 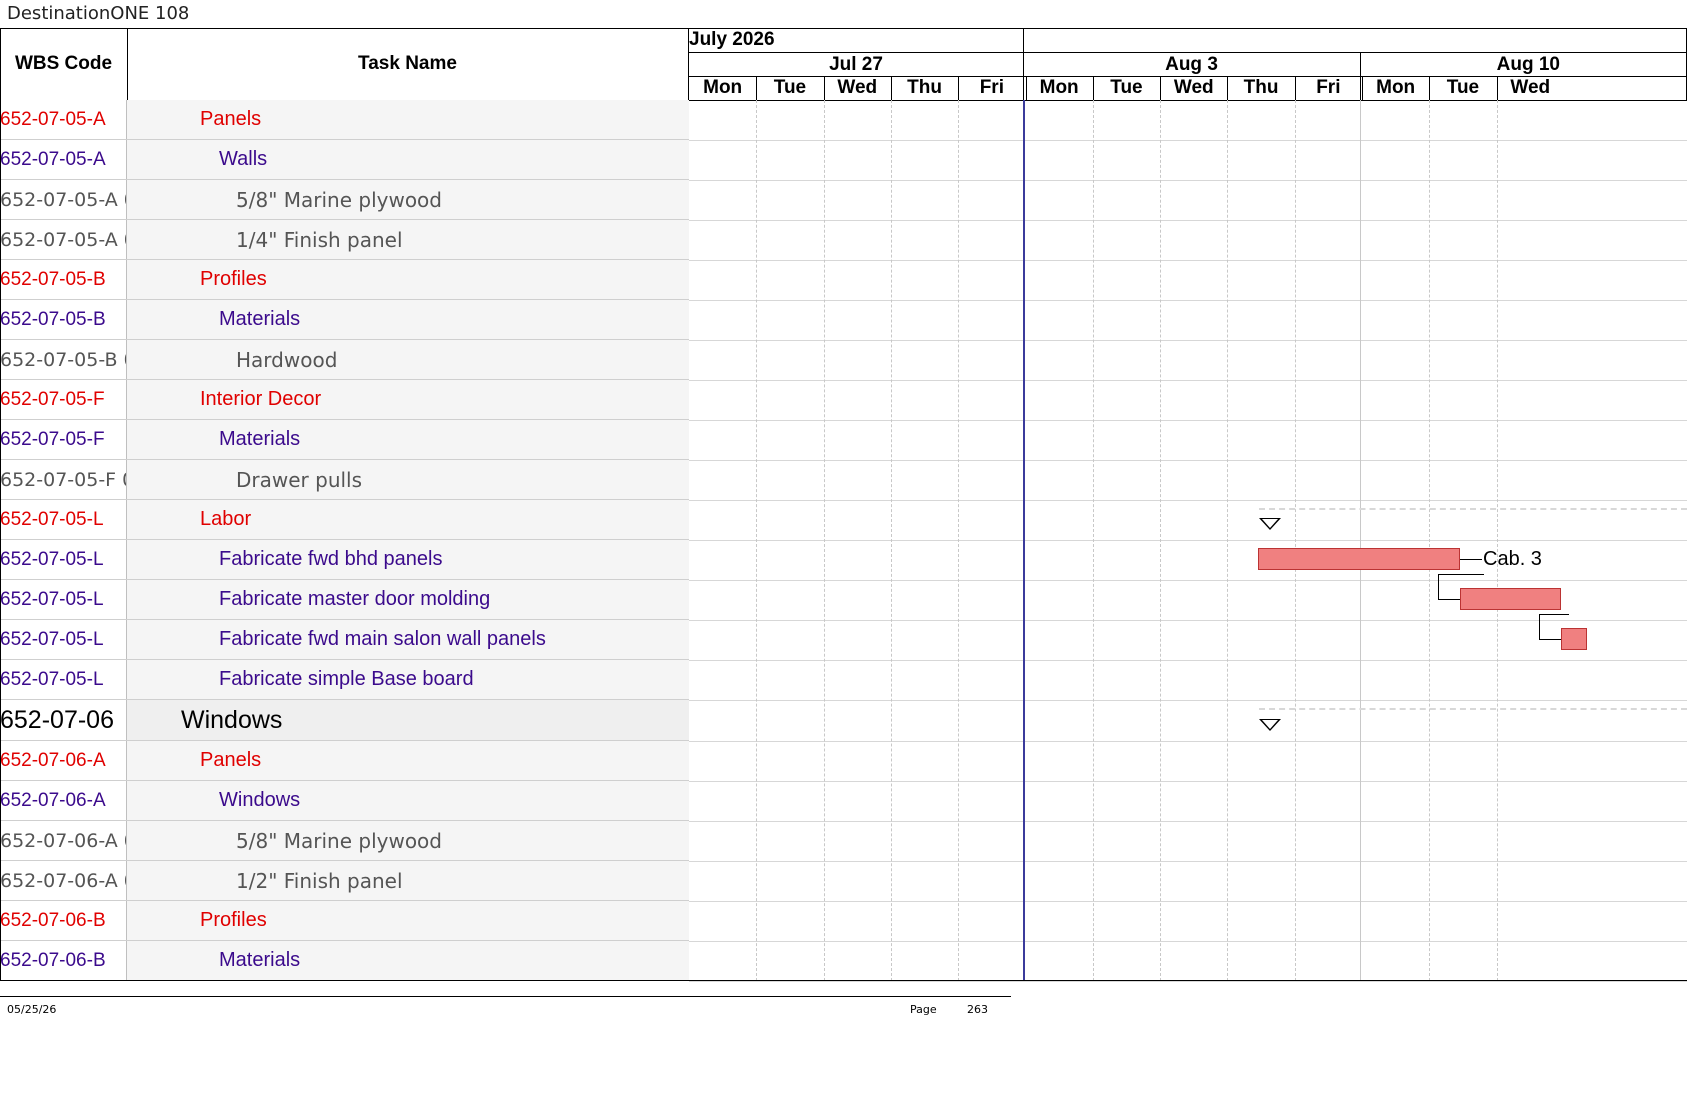 I want to click on current-date-line, so click(x=1024, y=540).